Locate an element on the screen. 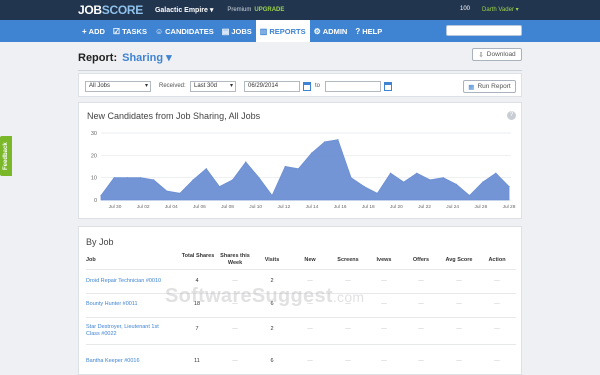 The width and height of the screenshot is (600, 375). logo-part-b: SCORE is located at coordinates (122, 10).